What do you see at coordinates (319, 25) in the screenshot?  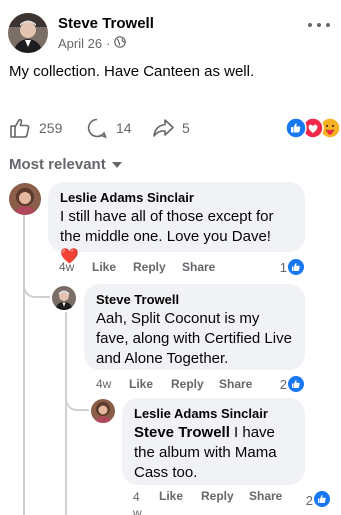 I see `more-horizontal-icon` at bounding box center [319, 25].